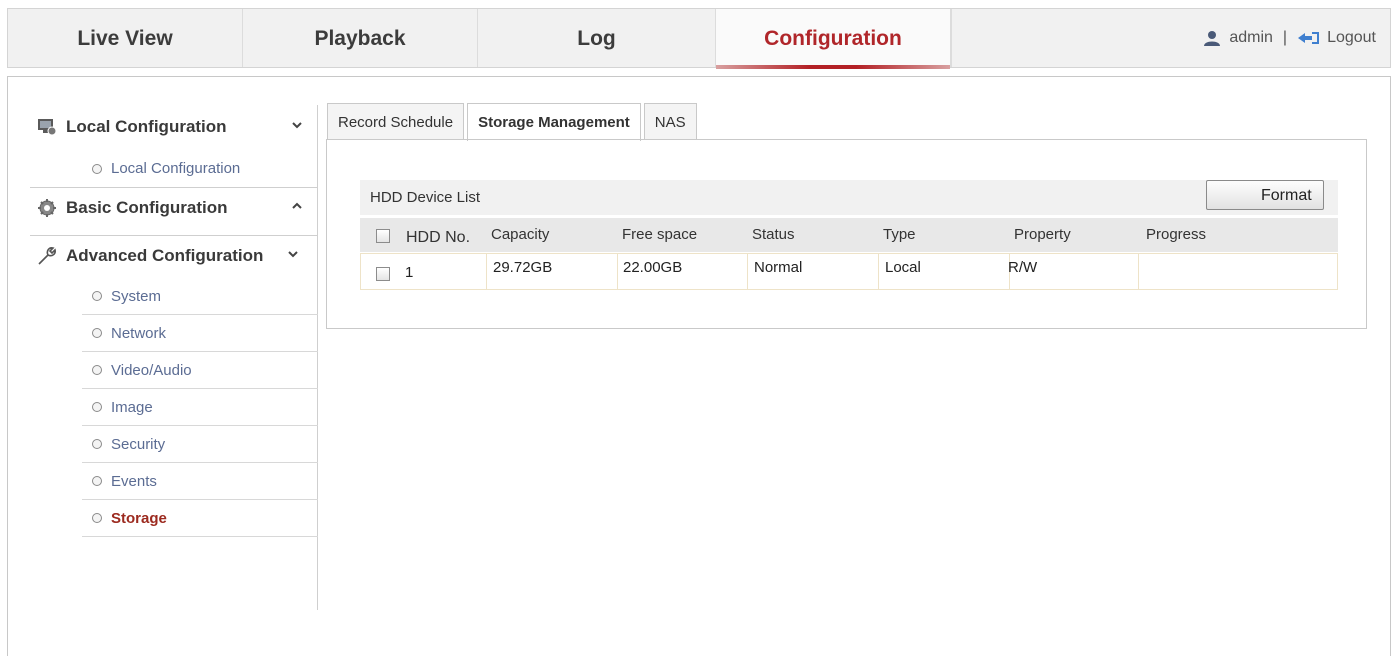  I want to click on sidebar-item-label: Events, so click(134, 481).